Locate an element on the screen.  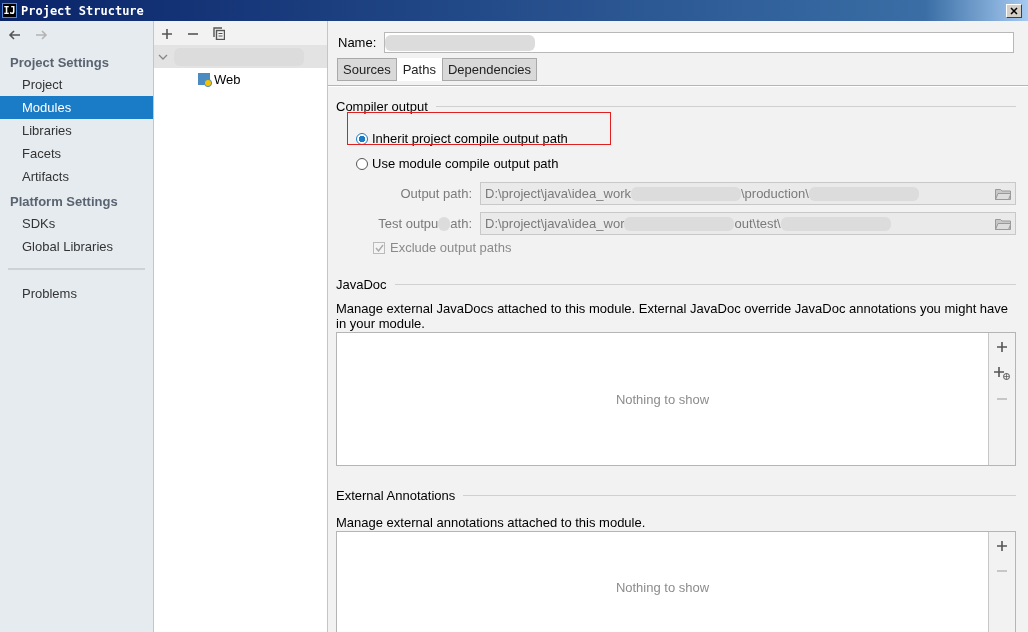
name-field is located at coordinates (699, 42).